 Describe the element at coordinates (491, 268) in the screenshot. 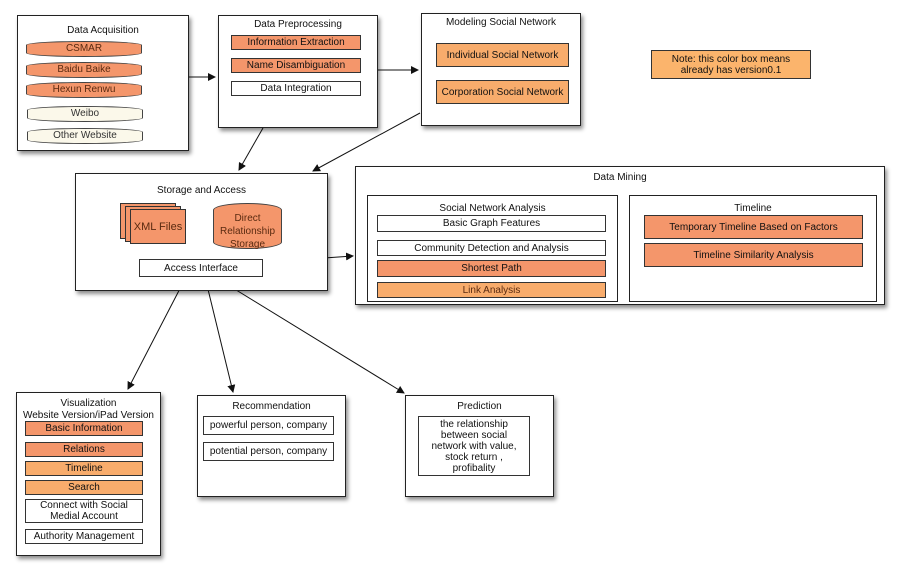

I see `shortest-path: Shortest Path` at that location.